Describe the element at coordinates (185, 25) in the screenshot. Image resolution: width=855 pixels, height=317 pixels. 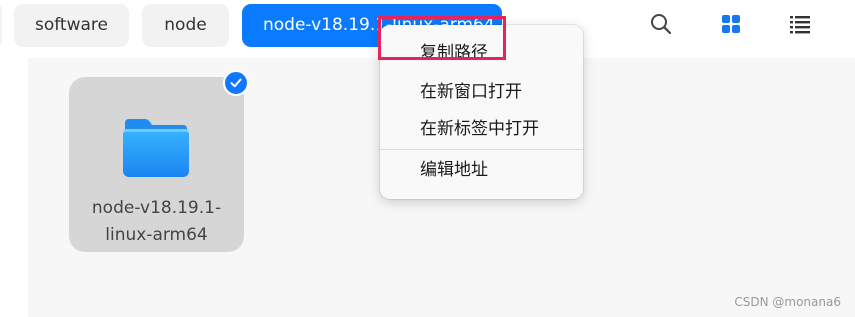
I see `breadcrumb-item-node: node` at that location.